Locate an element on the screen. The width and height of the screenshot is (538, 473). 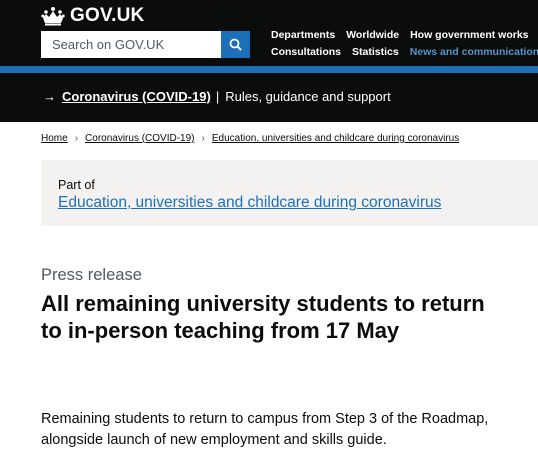
search-icon is located at coordinates (235, 44).